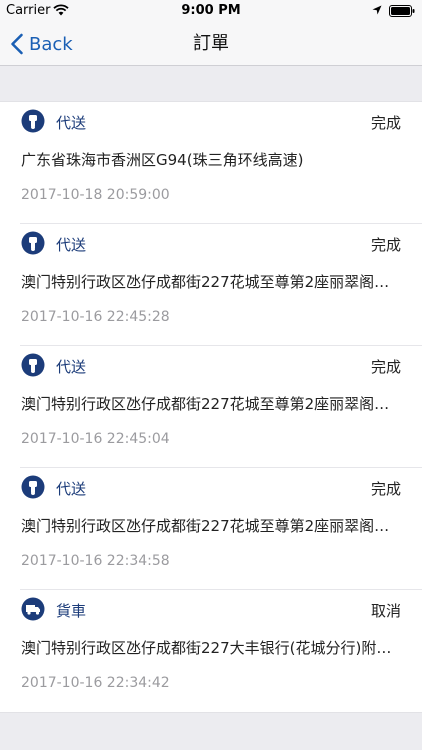 Image resolution: width=422 pixels, height=750 pixels. Describe the element at coordinates (95, 439) in the screenshot. I see `order-datetime: 2017-10-16 22:45:04` at that location.